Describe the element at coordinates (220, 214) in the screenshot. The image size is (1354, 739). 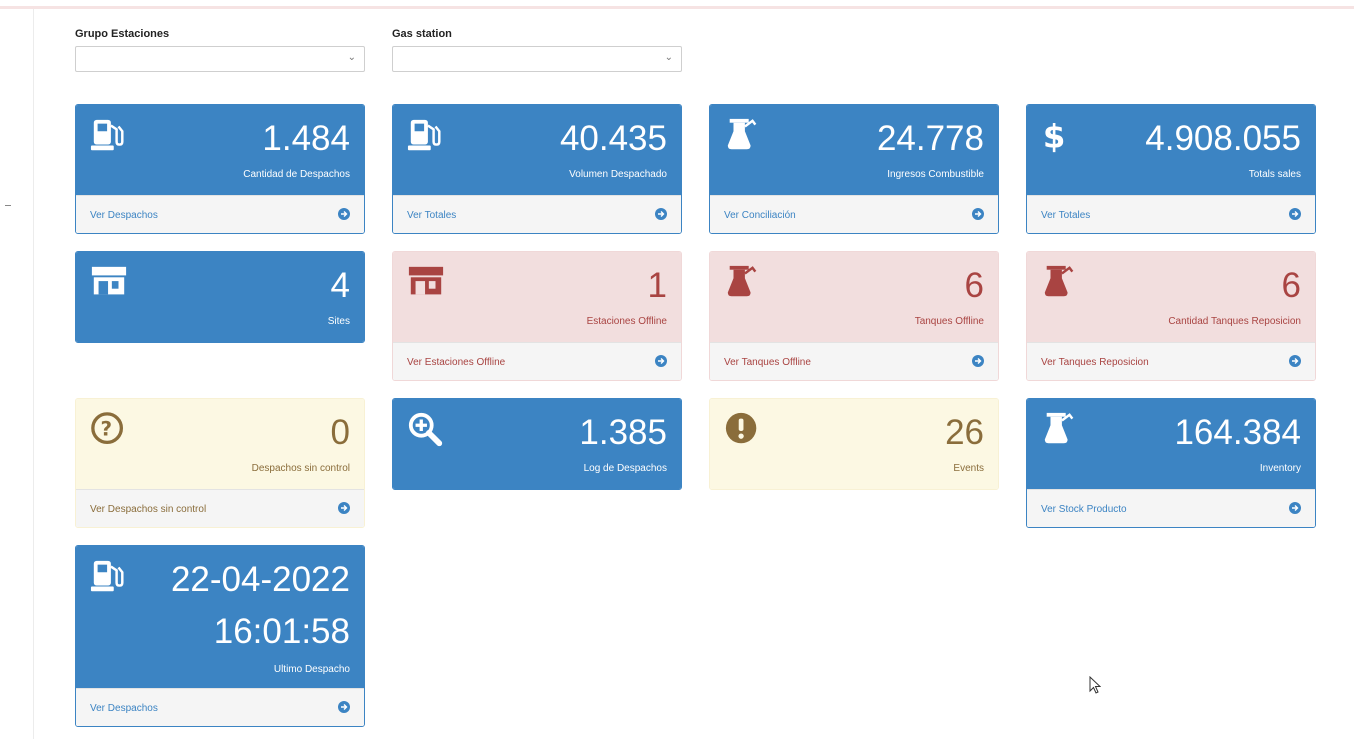
I see `despachos-link: Ver Despachos` at that location.